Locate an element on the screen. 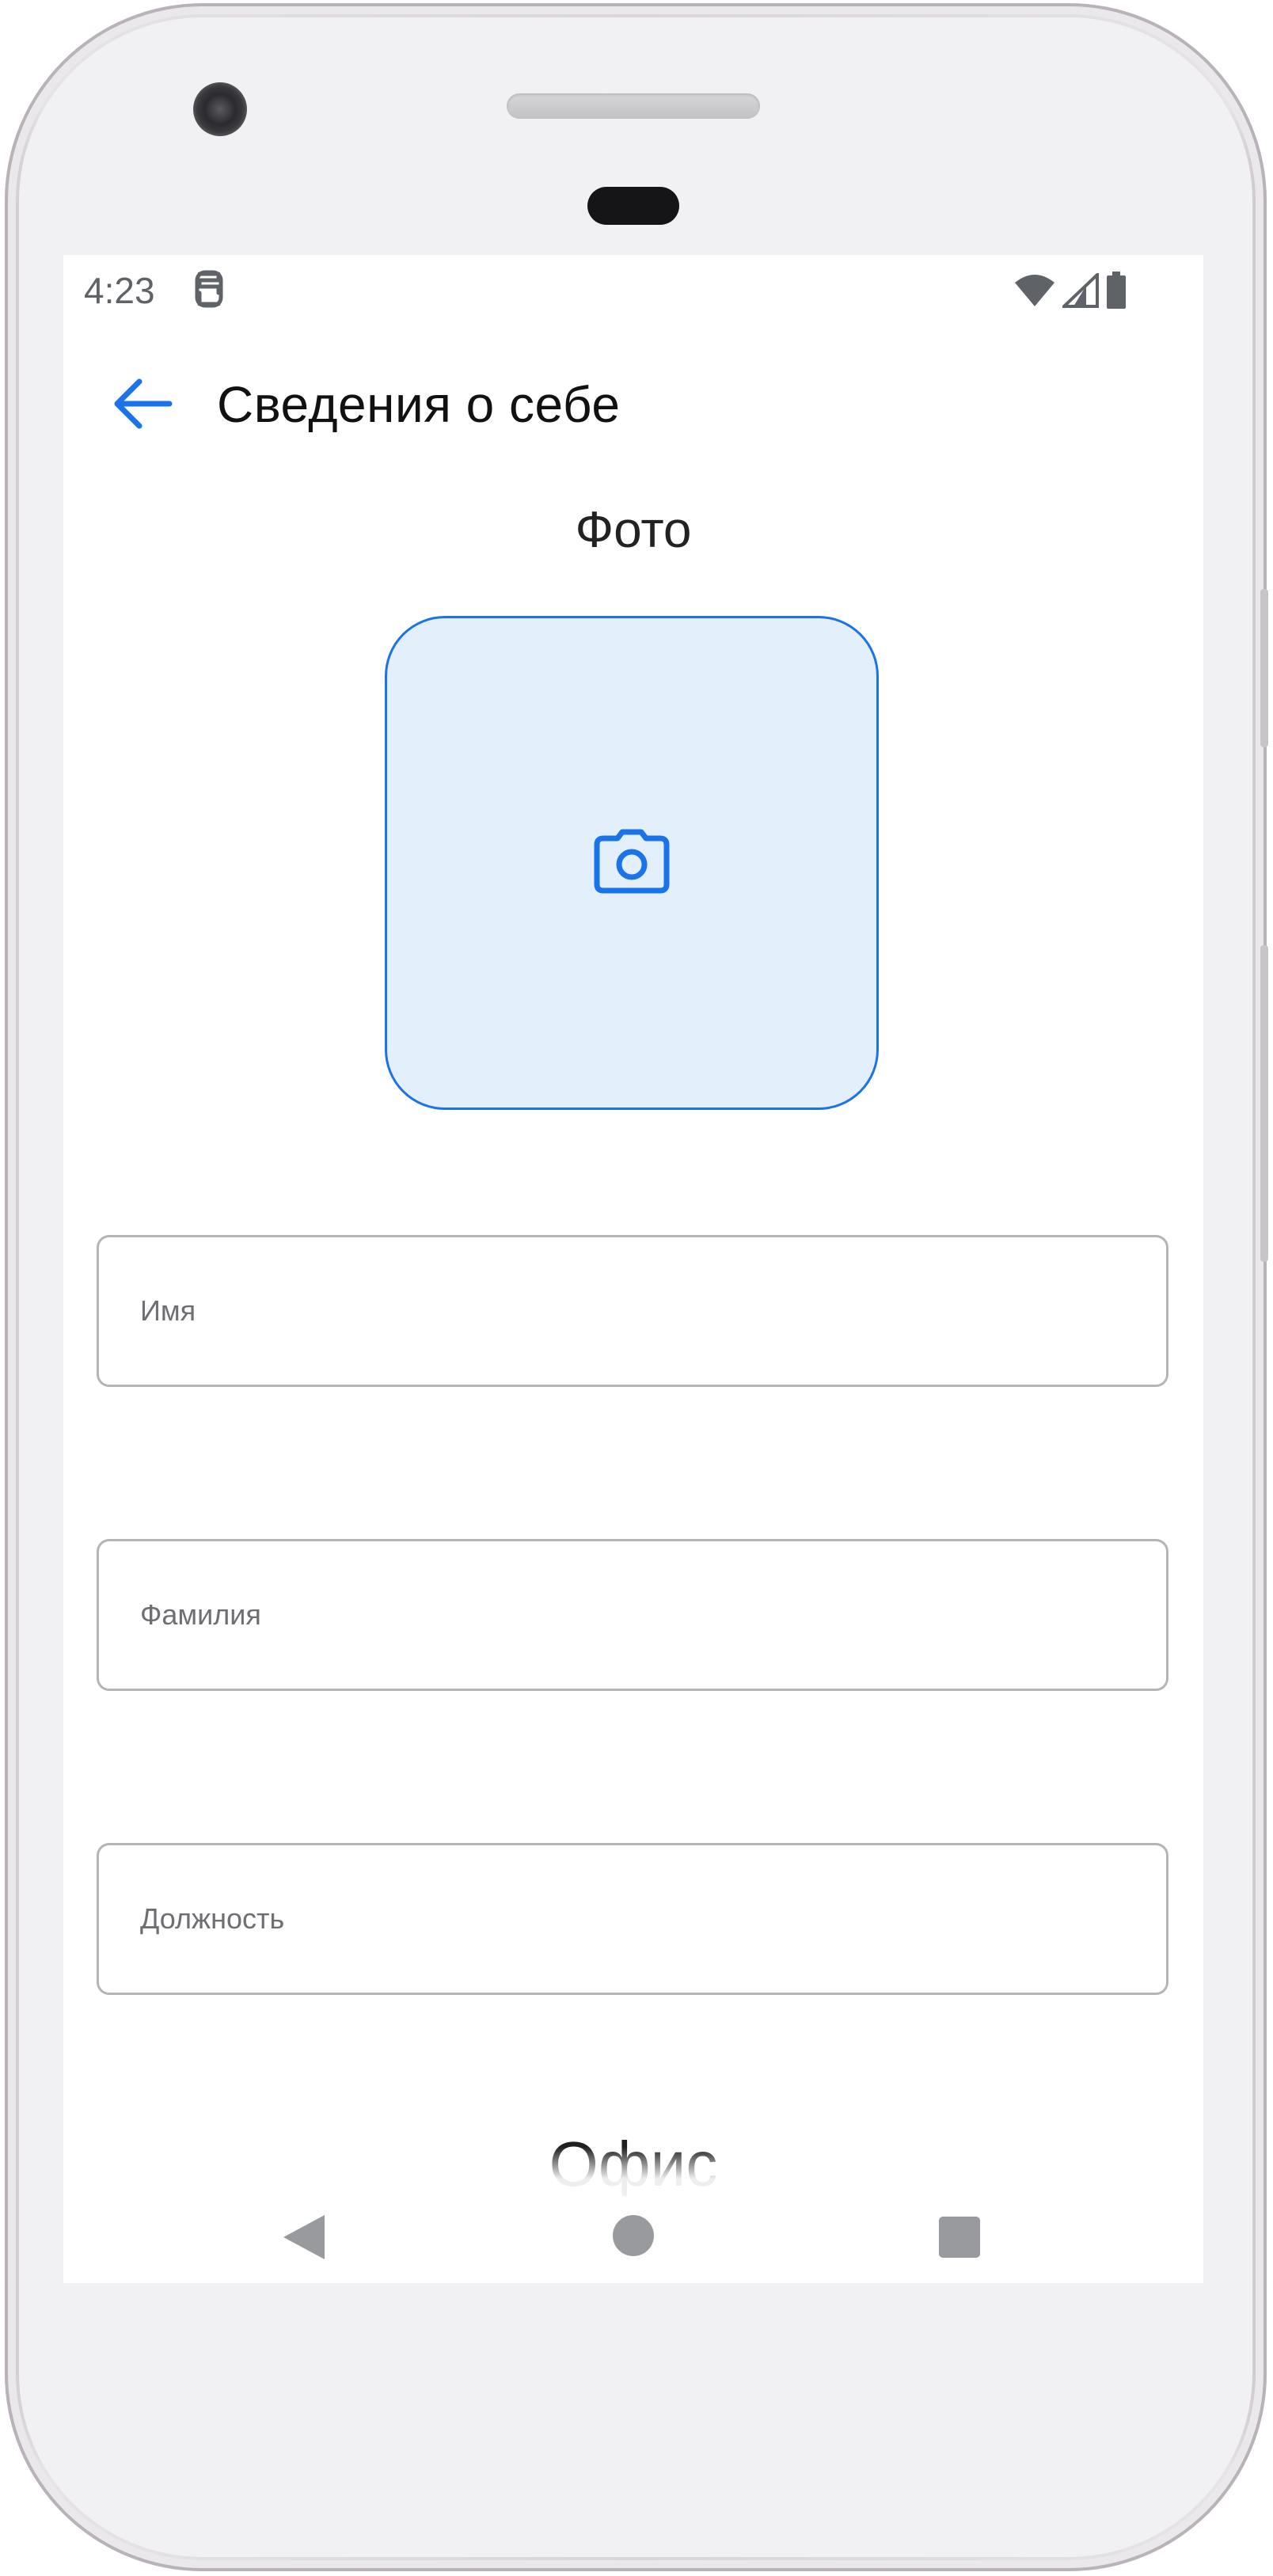 This screenshot has height=2576, width=1273. battery-icon is located at coordinates (1116, 292).